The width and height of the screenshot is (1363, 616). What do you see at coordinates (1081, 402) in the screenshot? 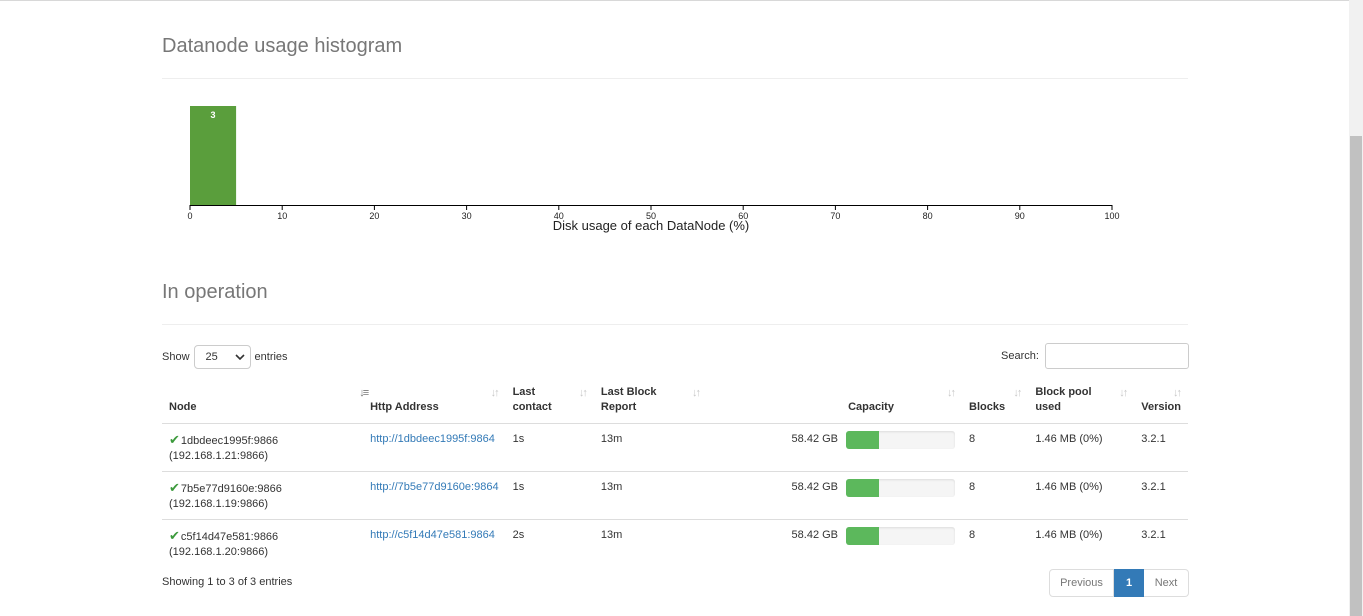
I see `column-header-block-pool-used: Block pool used ↓↑` at bounding box center [1081, 402].